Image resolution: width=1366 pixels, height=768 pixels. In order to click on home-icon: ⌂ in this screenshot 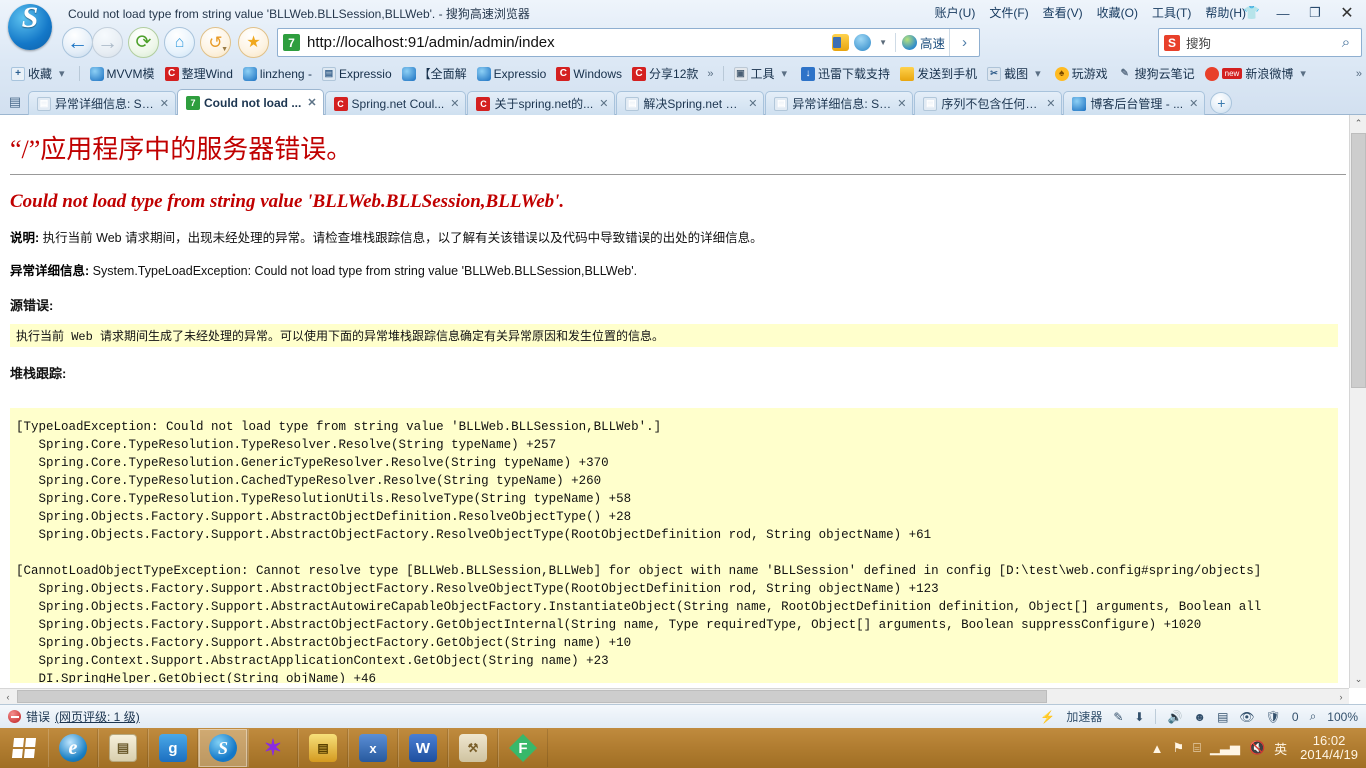, I will do `click(179, 42)`.